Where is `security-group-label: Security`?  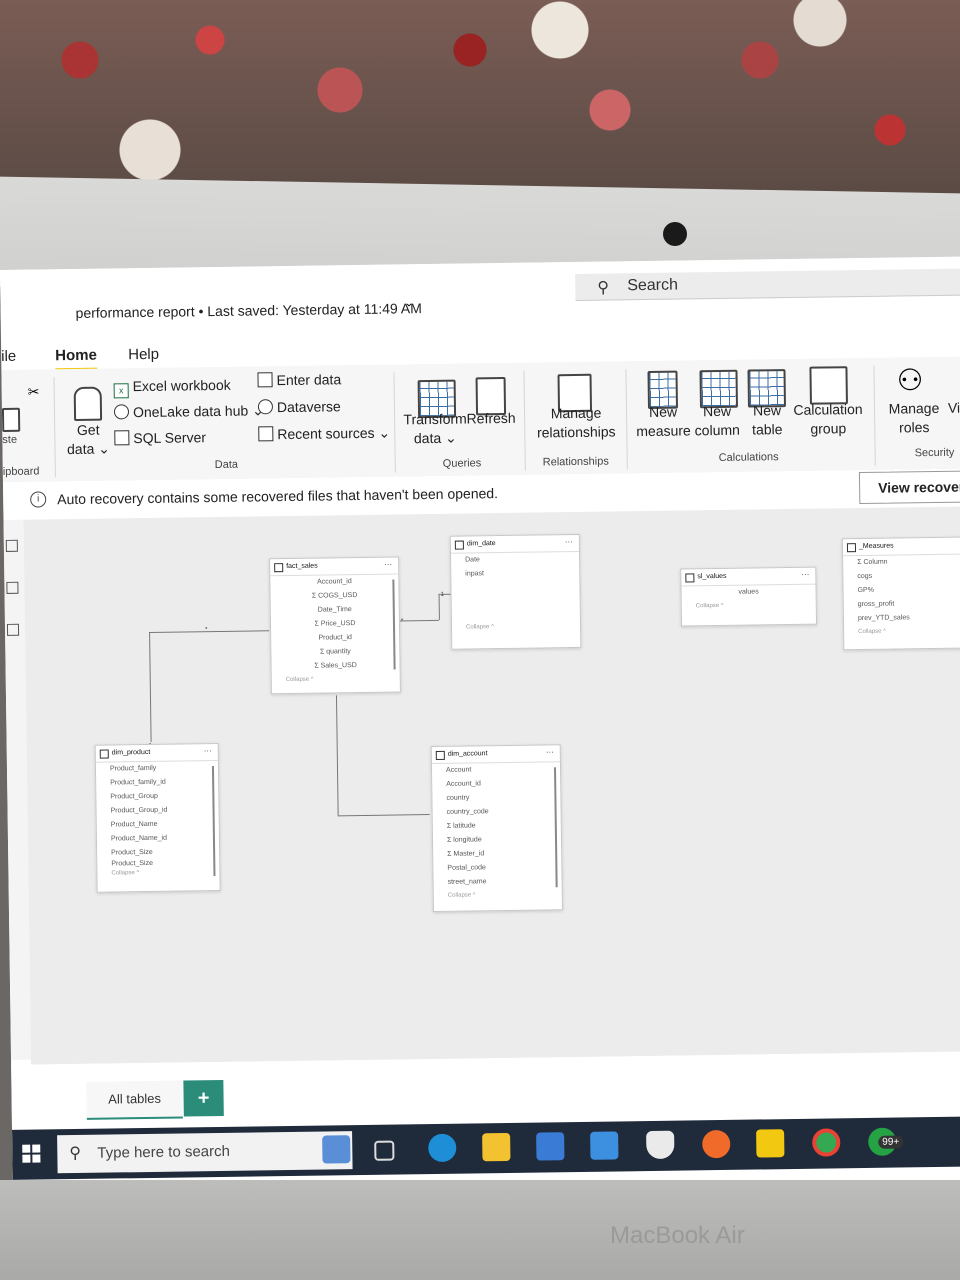 security-group-label: Security is located at coordinates (934, 453).